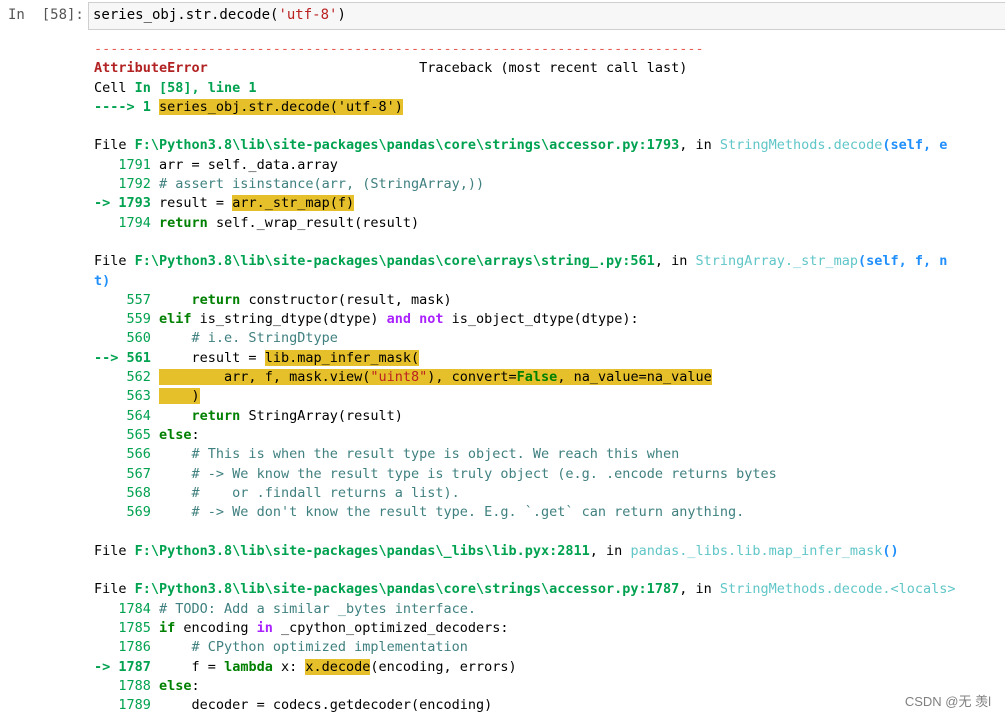 The image size is (1005, 718). What do you see at coordinates (248, 415) in the screenshot?
I see `source-line: 564 return StringArray(result)` at bounding box center [248, 415].